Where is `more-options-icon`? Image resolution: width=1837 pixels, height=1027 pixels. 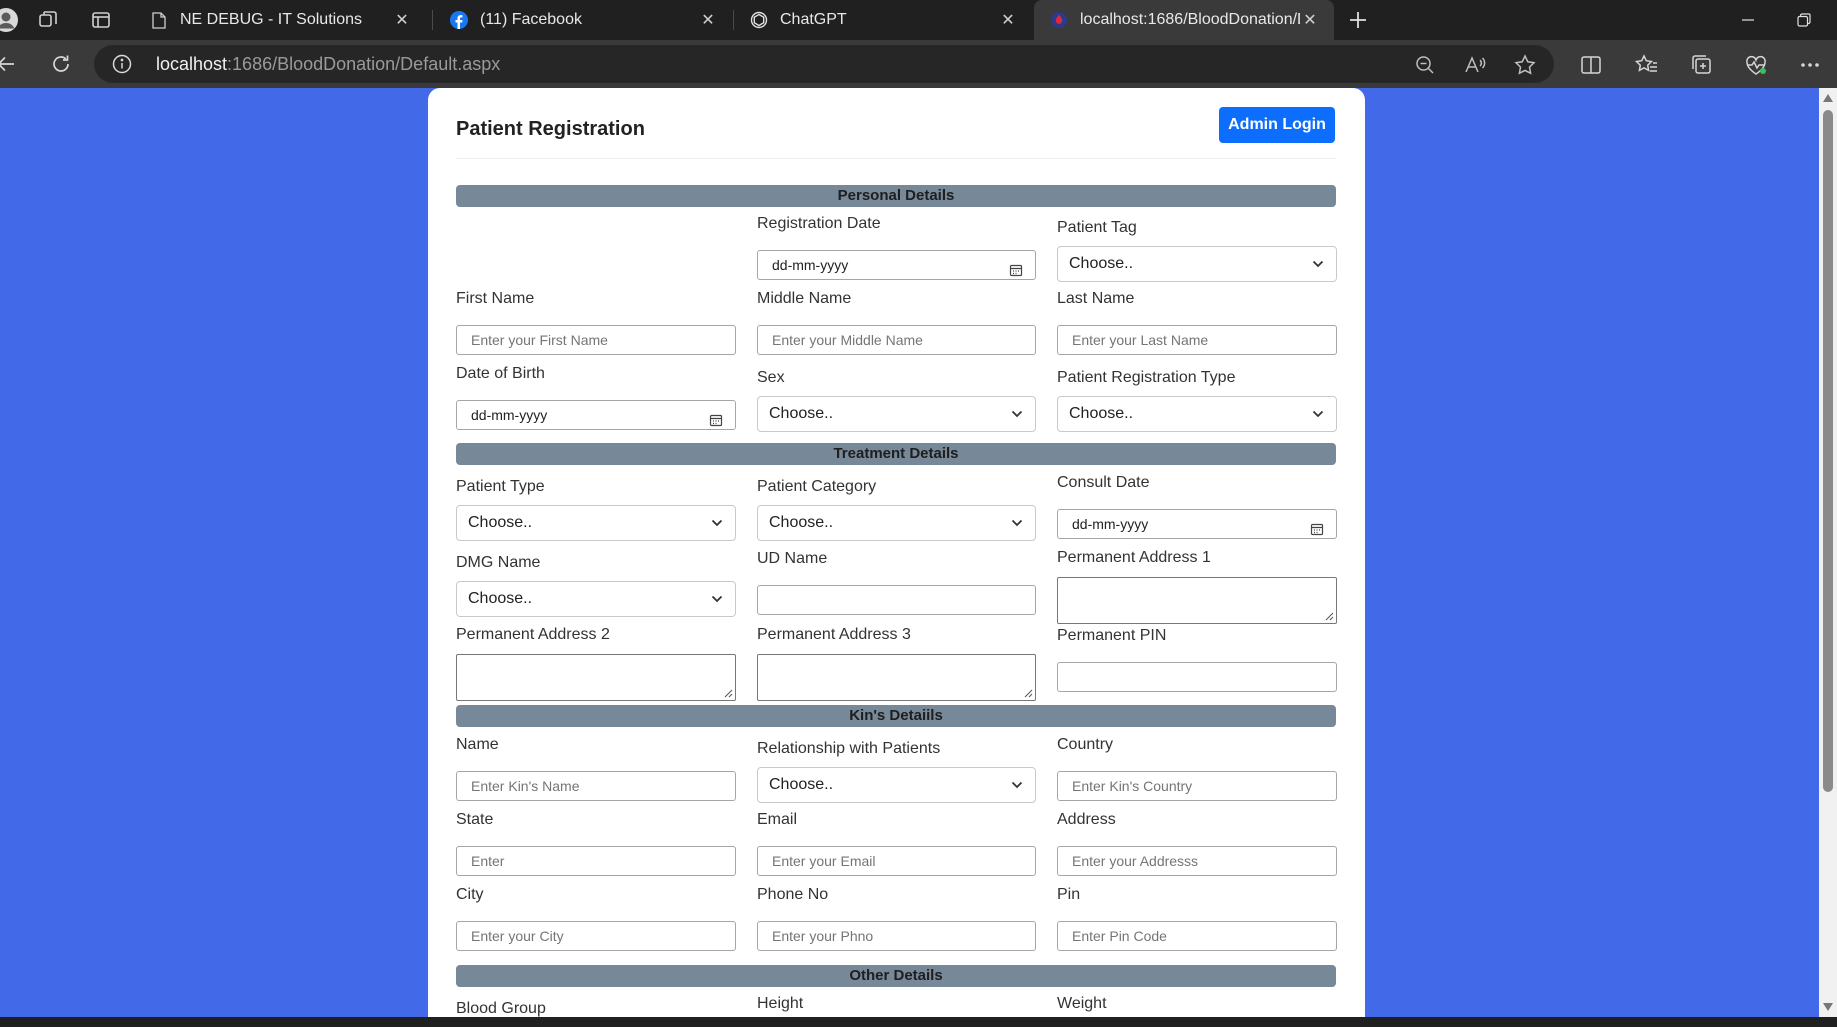
more-options-icon is located at coordinates (1810, 65).